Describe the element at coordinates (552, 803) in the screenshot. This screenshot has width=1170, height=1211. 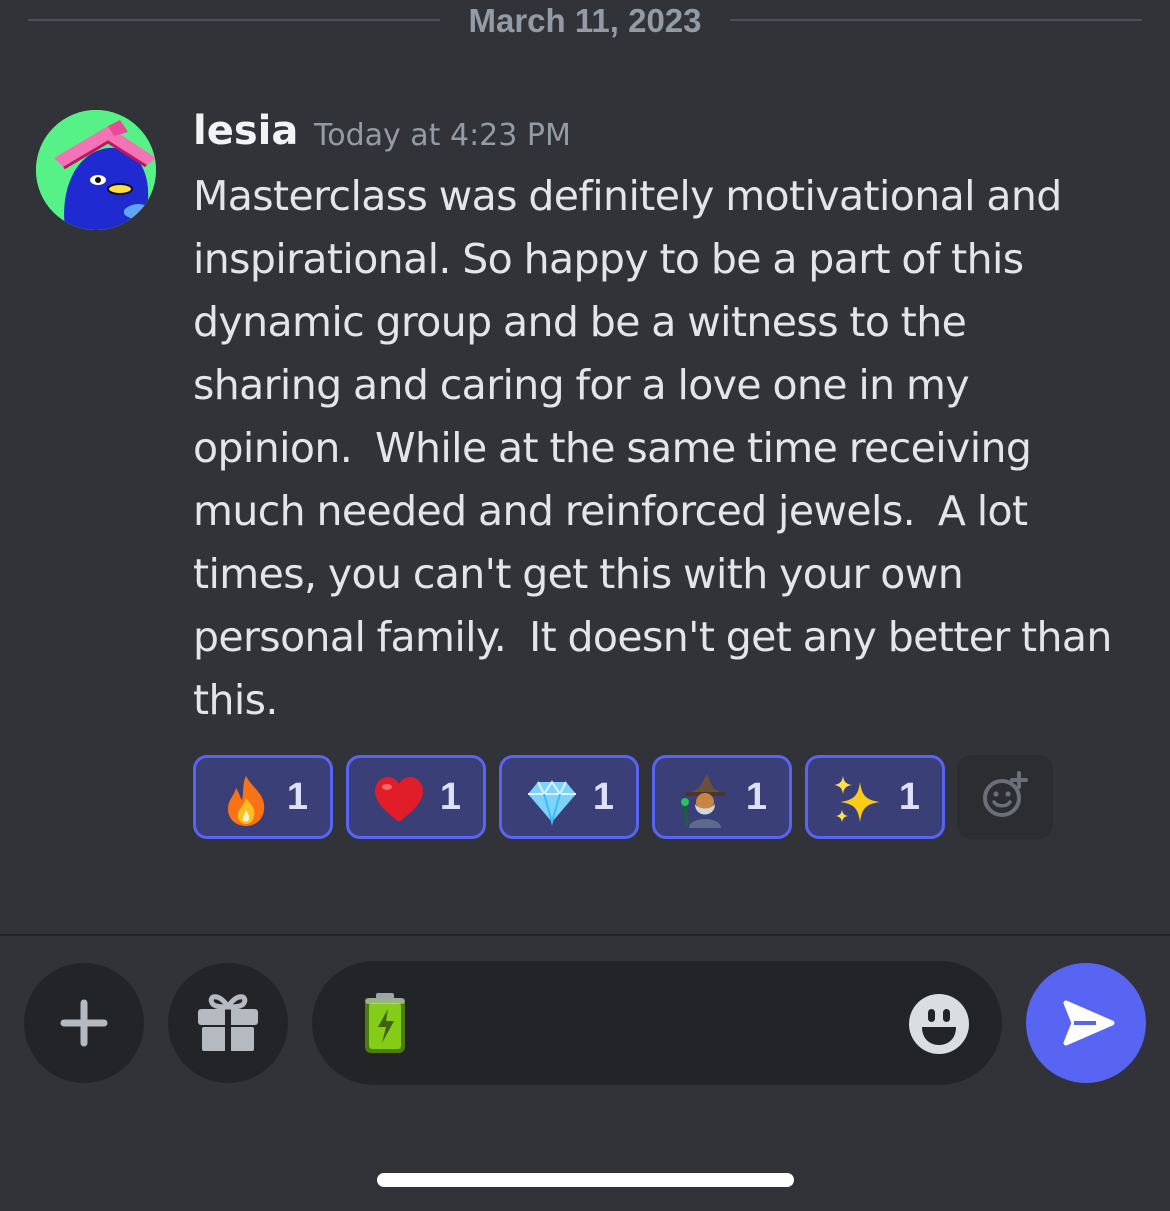
I see `gem-icon` at that location.